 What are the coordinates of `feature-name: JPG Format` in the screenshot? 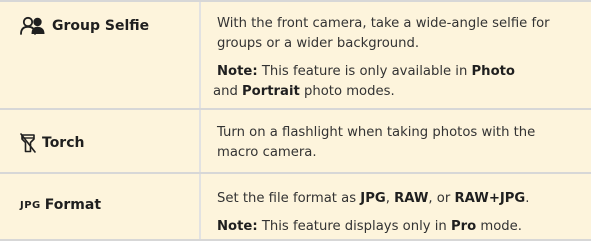 It's located at (60, 205).